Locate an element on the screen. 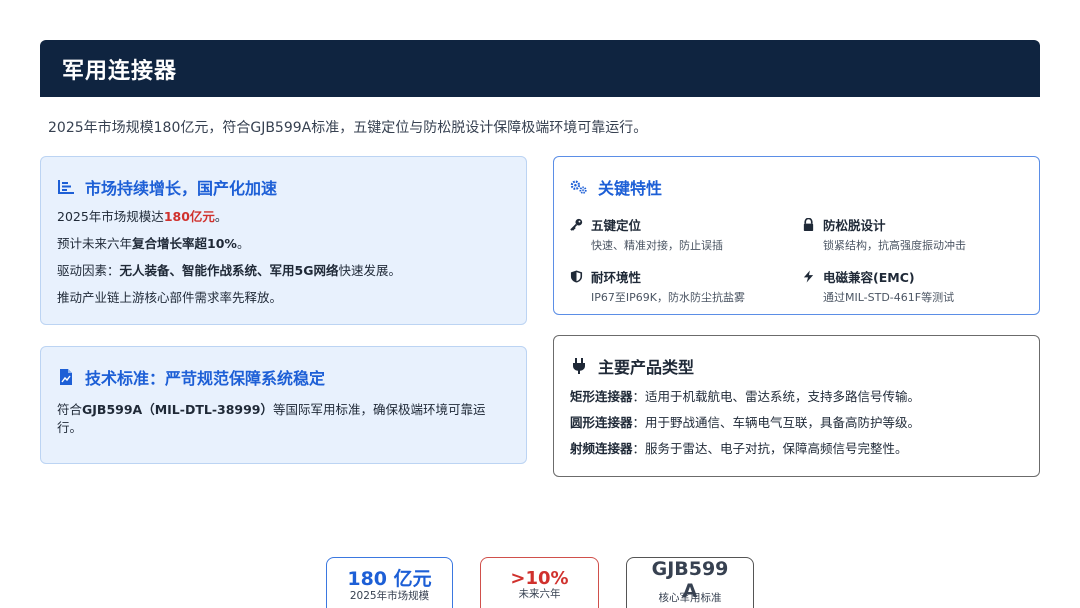  feature-item: 电磁兼容(EMC) 通过MIL-STD-461F等测试 is located at coordinates (918, 286).